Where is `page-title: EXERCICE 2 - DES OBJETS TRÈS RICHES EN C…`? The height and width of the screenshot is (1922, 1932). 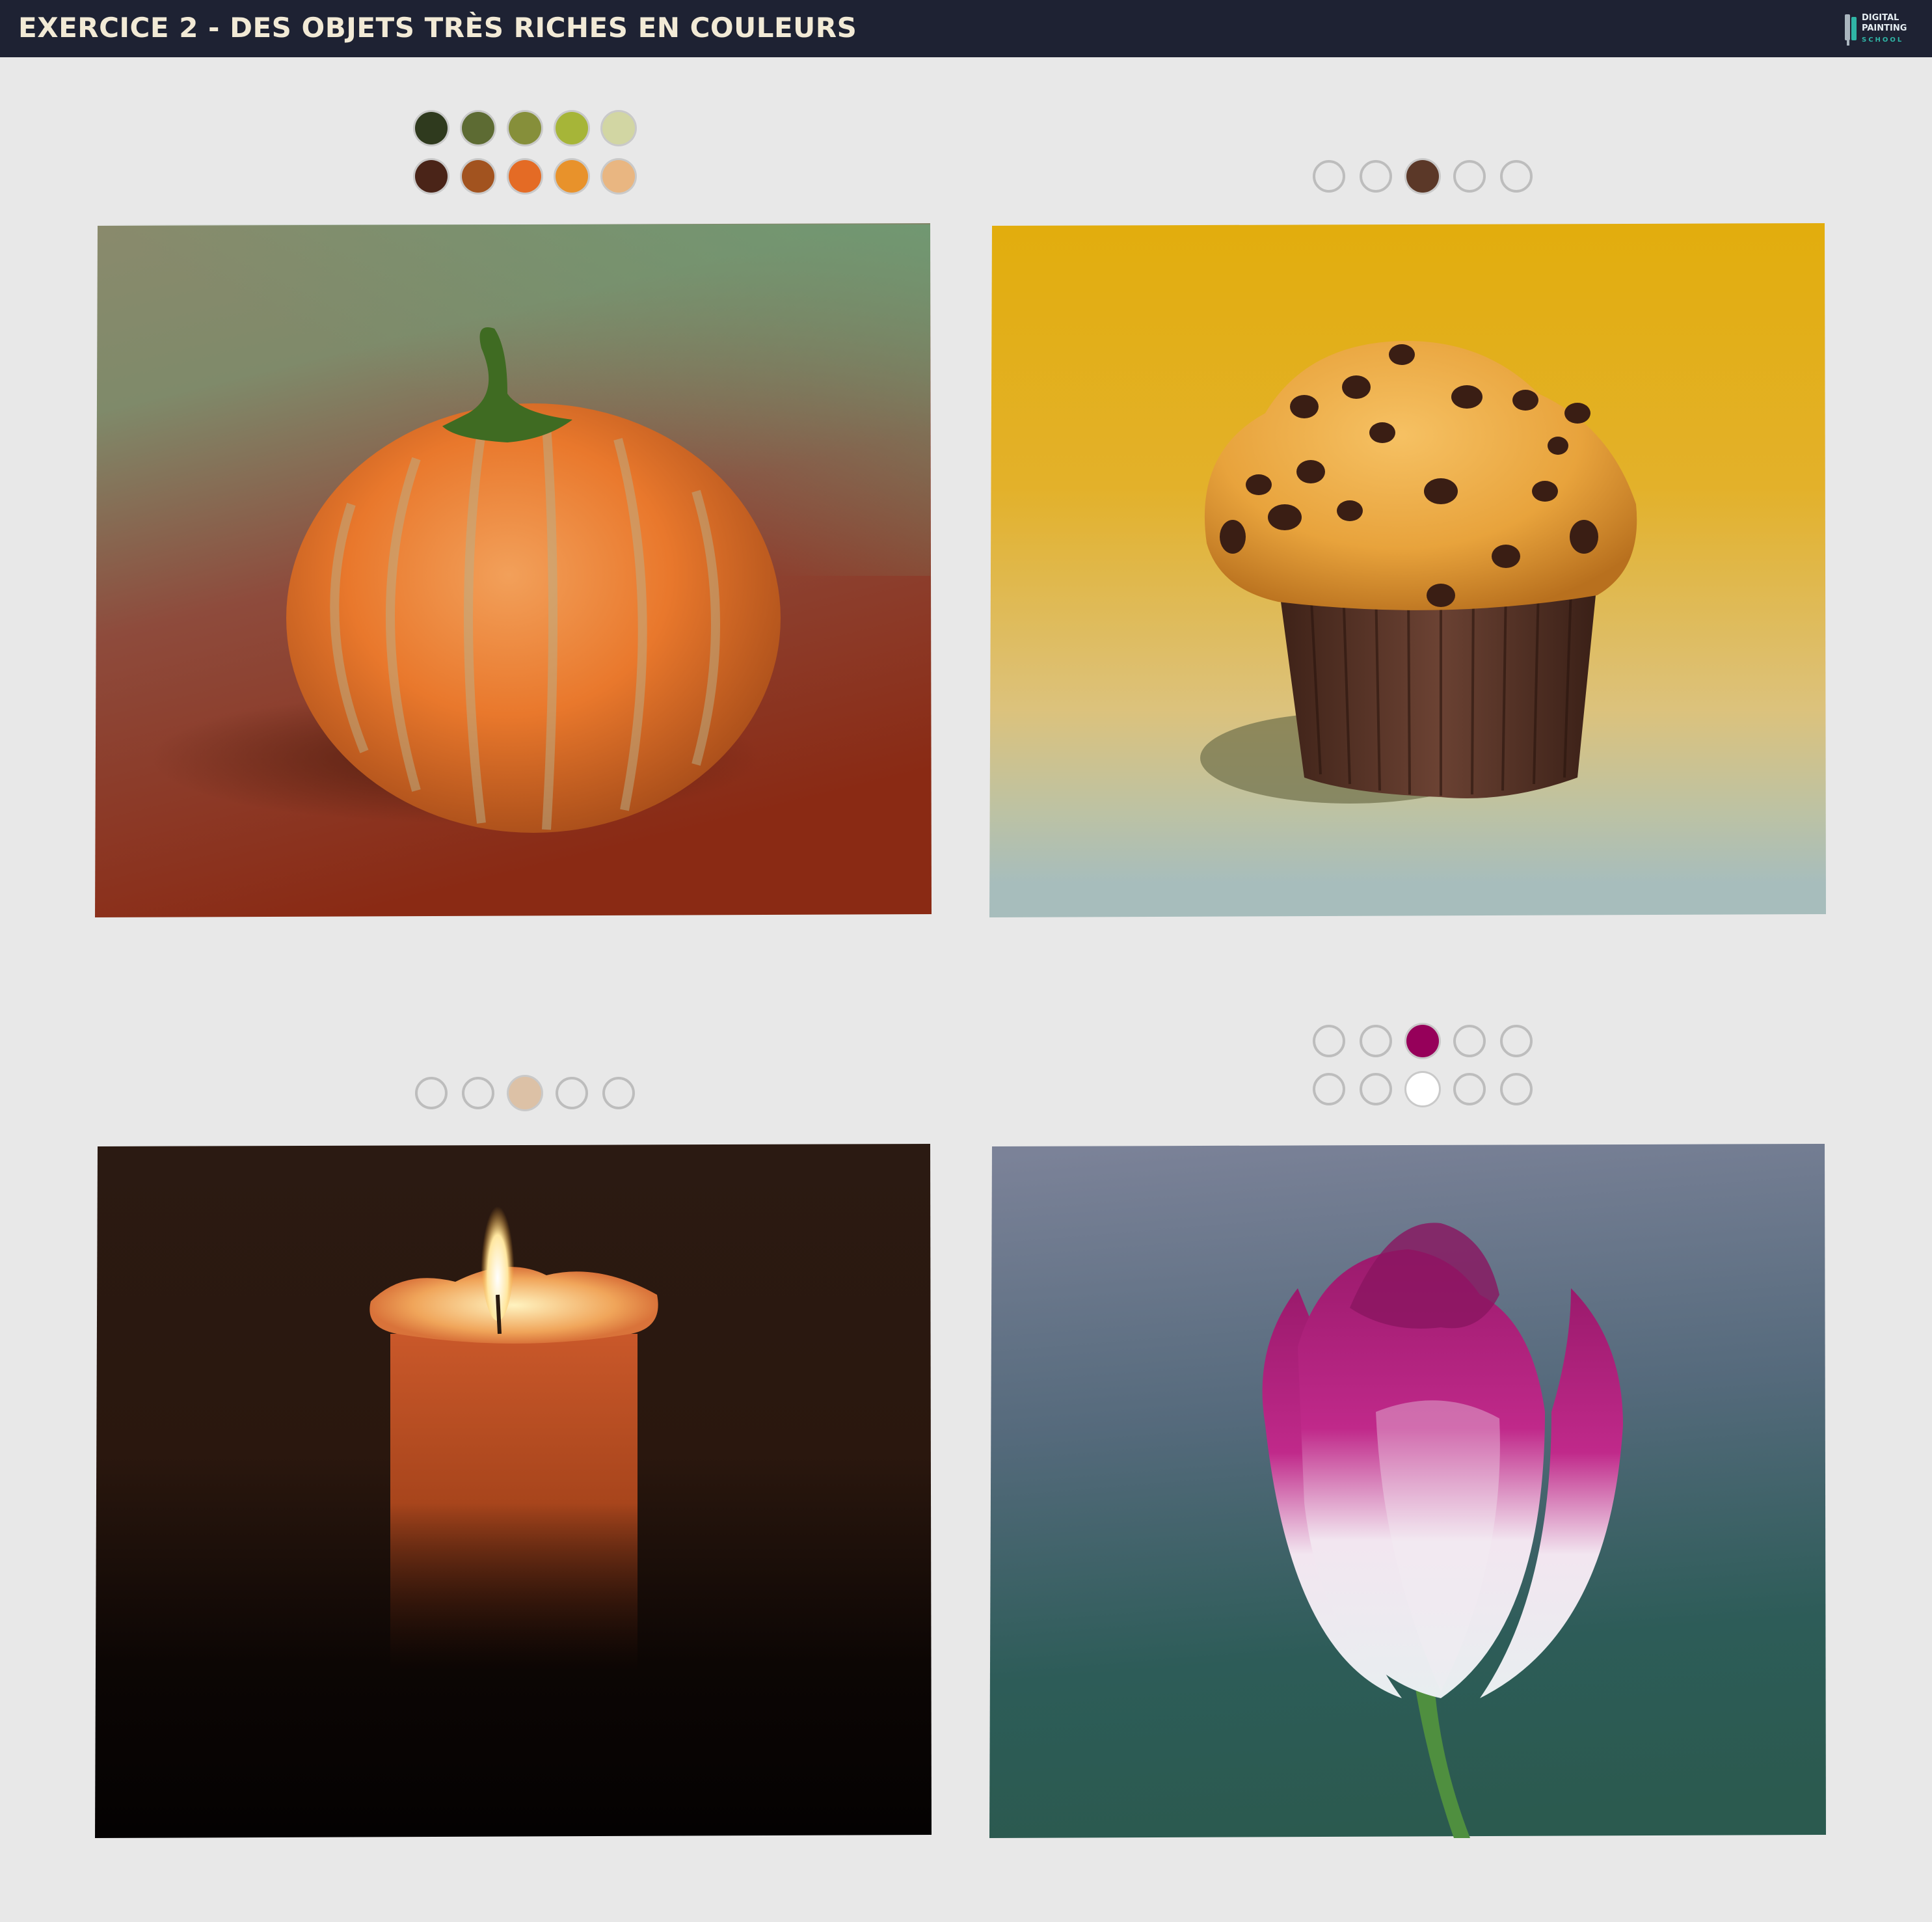 page-title: EXERCICE 2 - DES OBJETS TRÈS RICHES EN C… is located at coordinates (437, 28).